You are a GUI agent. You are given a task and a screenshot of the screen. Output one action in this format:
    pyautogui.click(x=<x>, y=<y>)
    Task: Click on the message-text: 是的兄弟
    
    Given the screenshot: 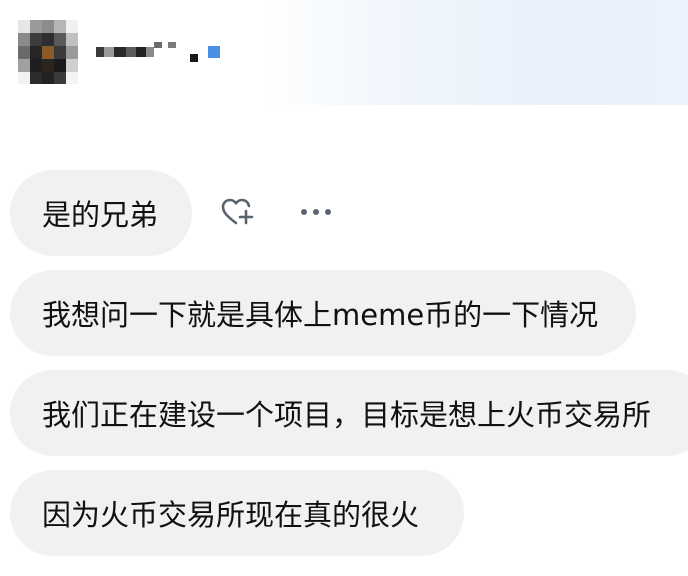 What is the action you would take?
    pyautogui.click(x=100, y=215)
    